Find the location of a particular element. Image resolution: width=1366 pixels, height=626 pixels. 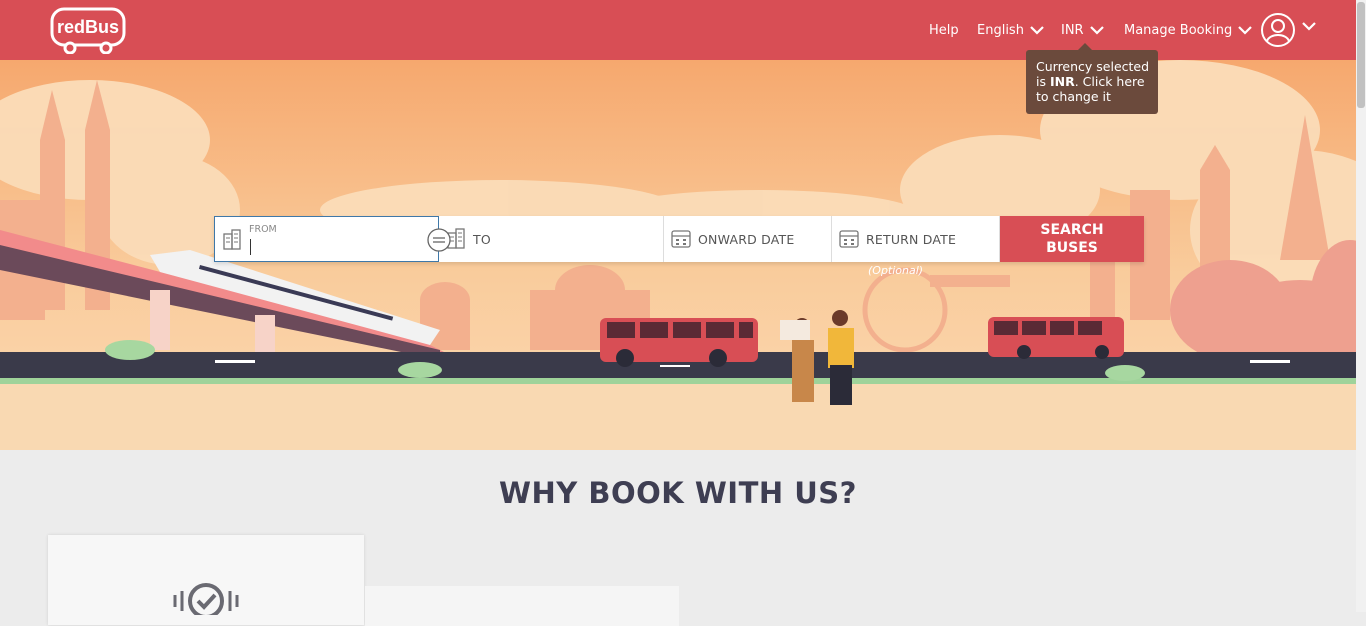

nav-help-label: Help is located at coordinates (944, 30).